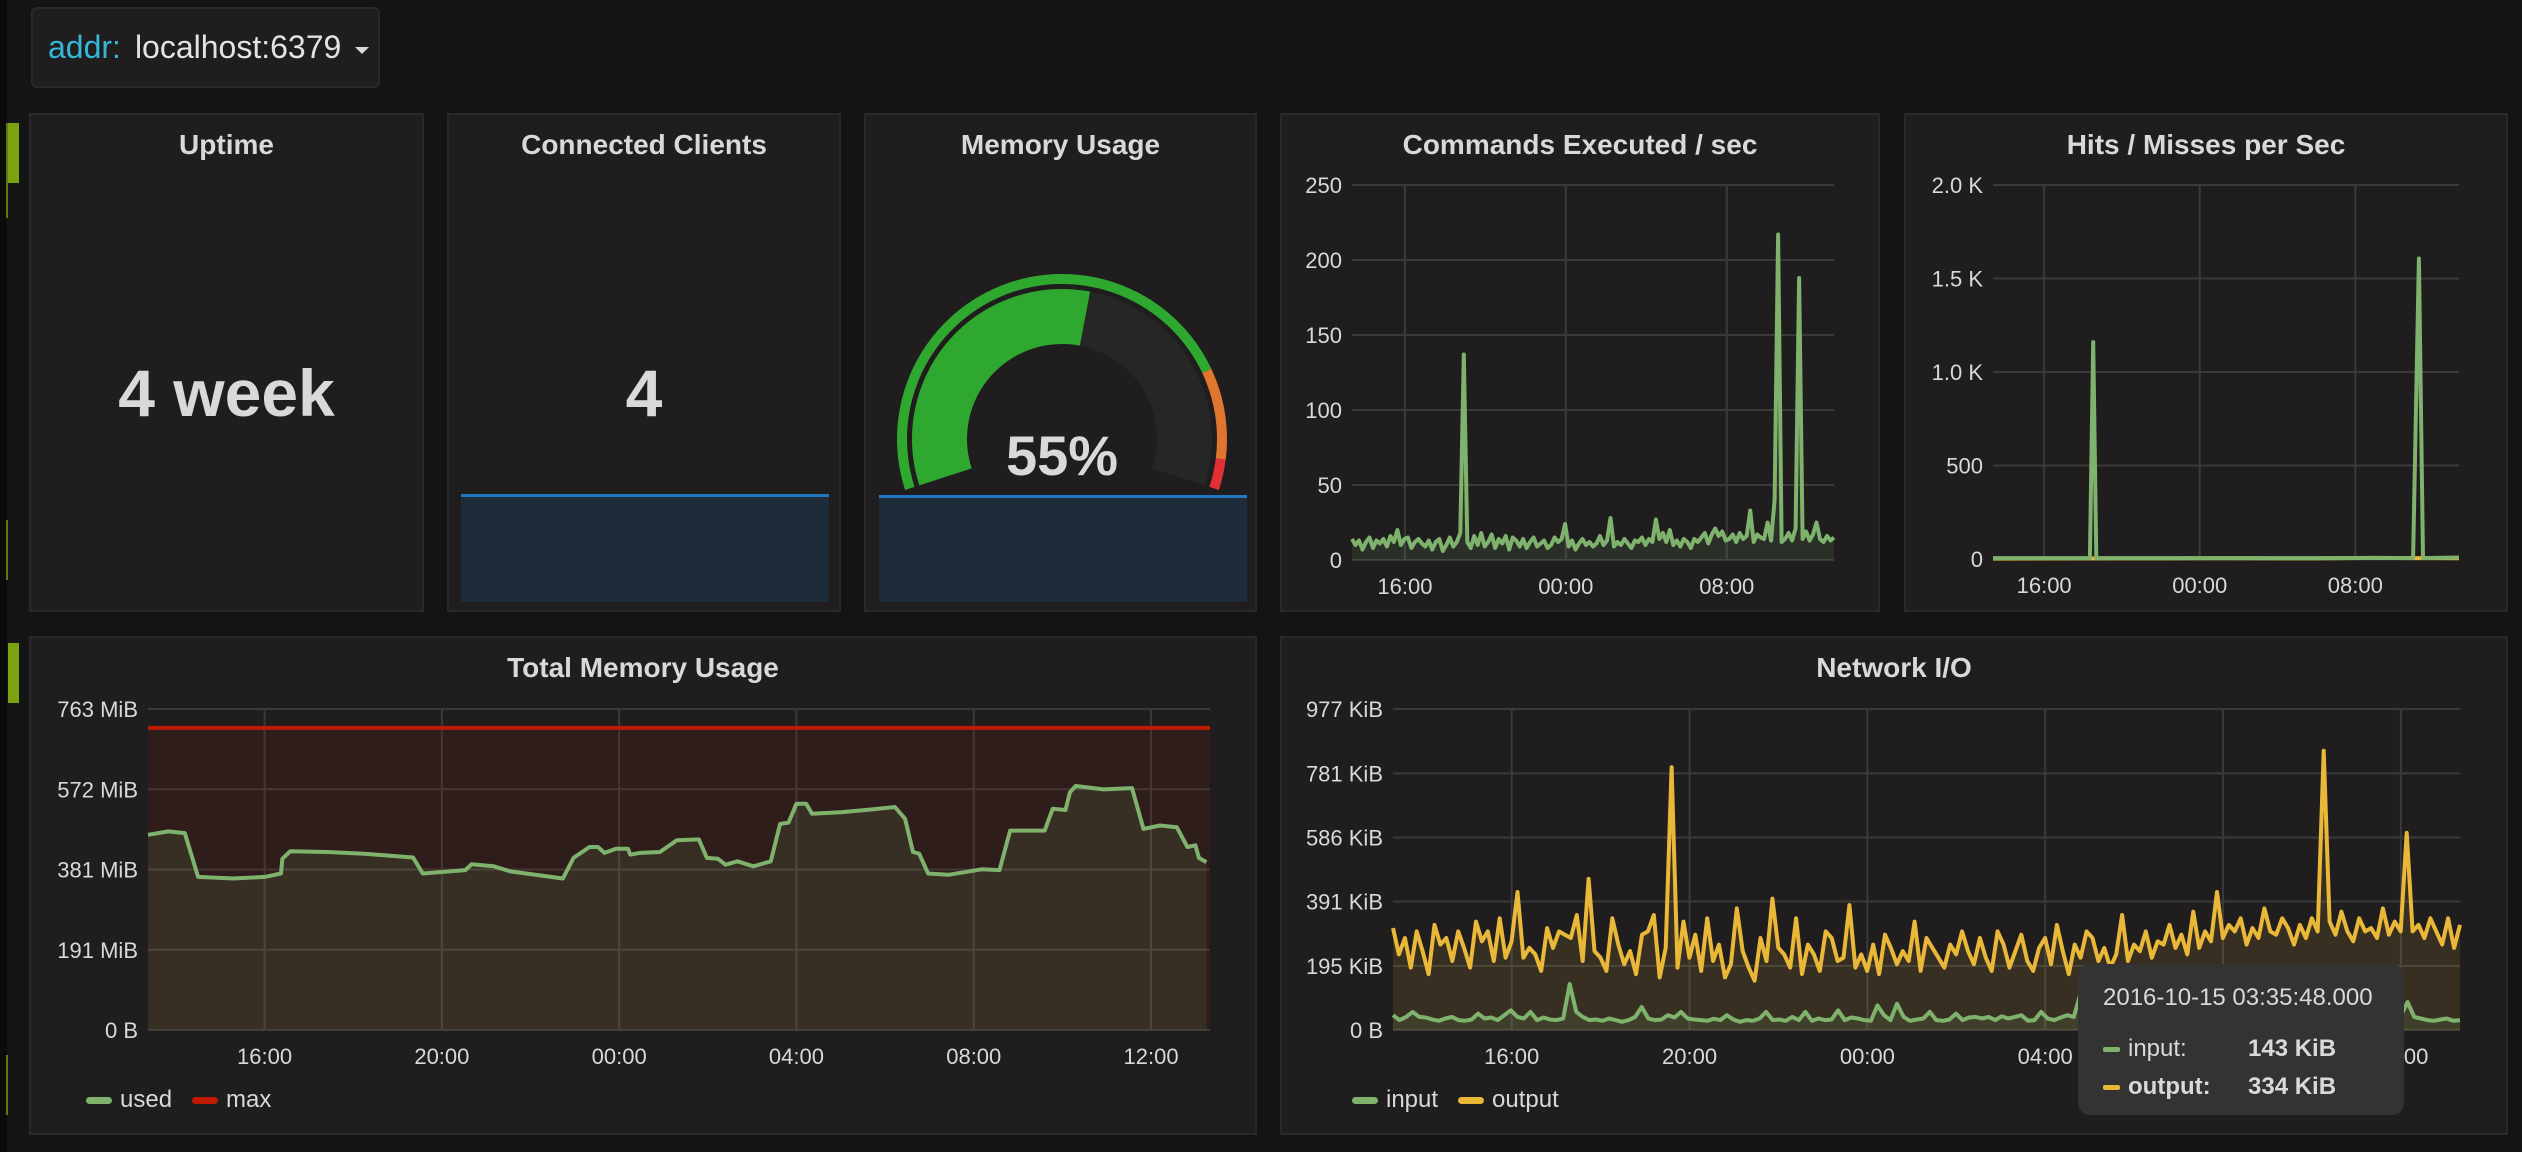  I want to click on y-tick-label: 100, so click(1323, 410).